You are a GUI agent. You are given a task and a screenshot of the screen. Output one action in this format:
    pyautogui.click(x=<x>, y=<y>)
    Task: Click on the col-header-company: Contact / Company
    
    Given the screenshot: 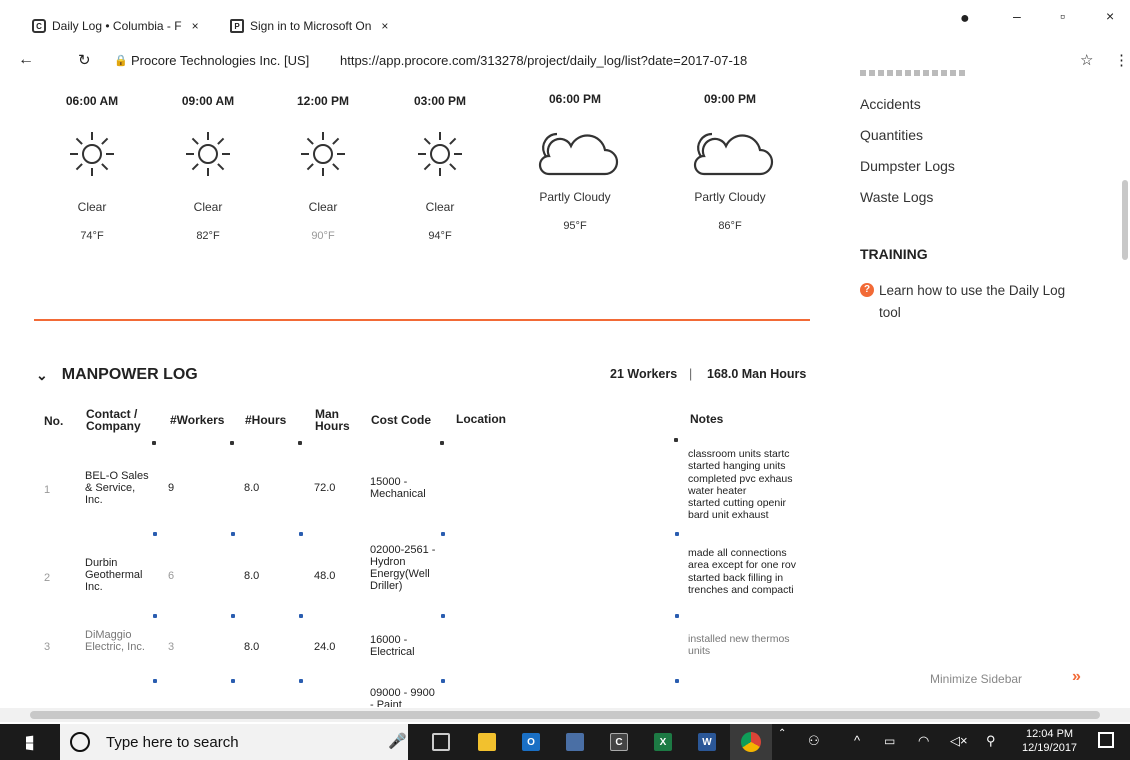 What is the action you would take?
    pyautogui.click(x=116, y=420)
    